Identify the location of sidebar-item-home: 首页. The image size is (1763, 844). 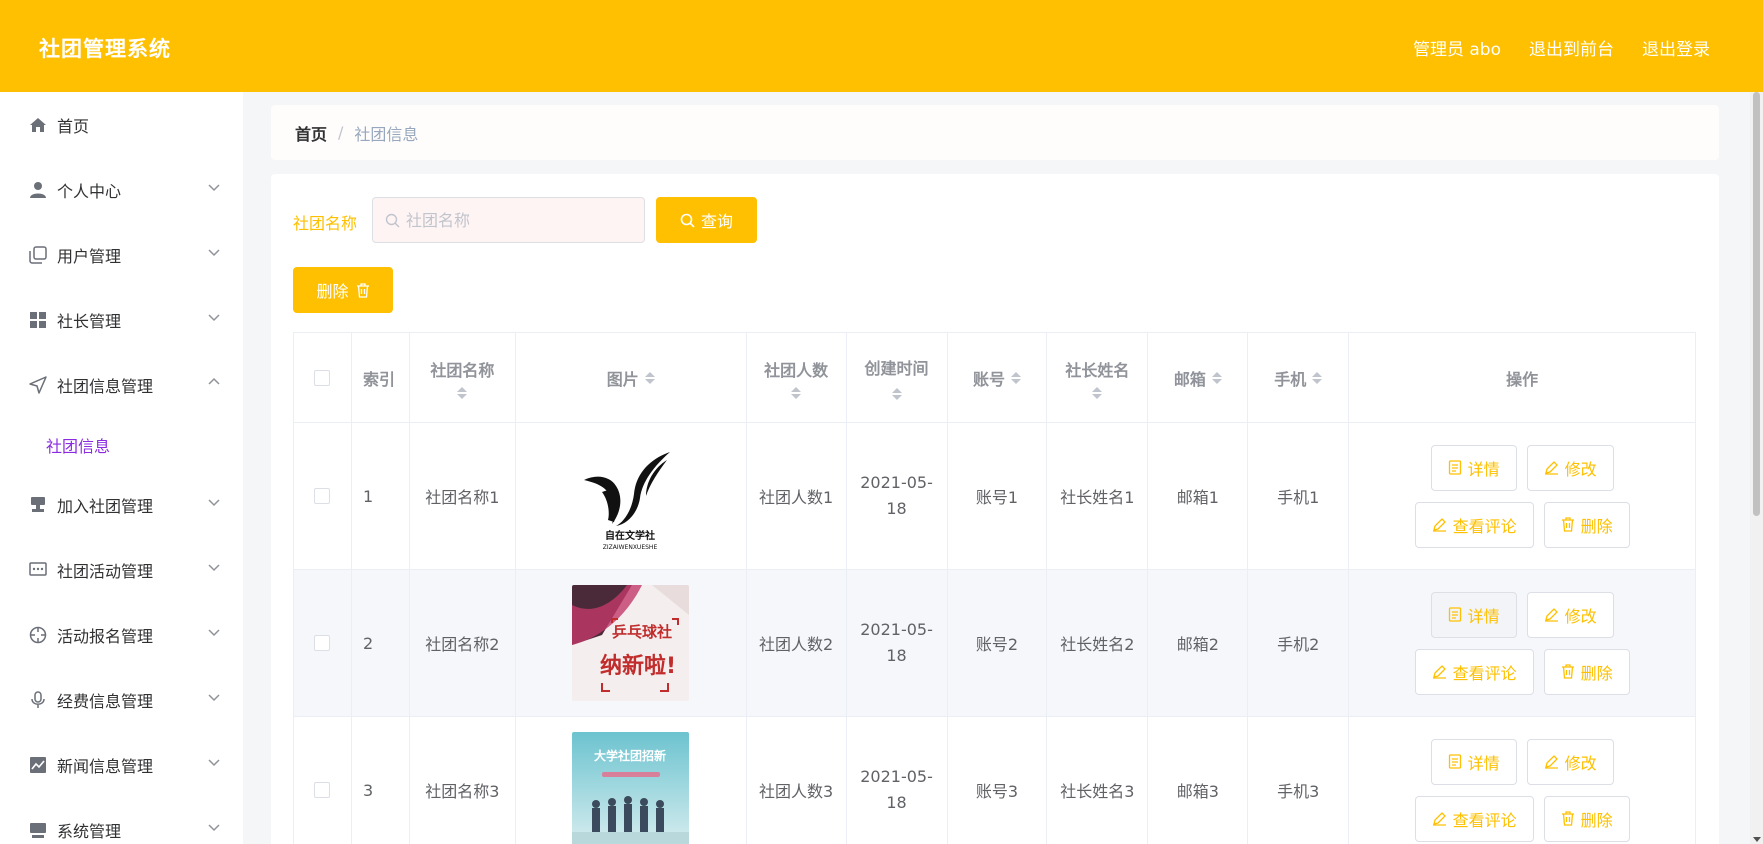
(121, 124).